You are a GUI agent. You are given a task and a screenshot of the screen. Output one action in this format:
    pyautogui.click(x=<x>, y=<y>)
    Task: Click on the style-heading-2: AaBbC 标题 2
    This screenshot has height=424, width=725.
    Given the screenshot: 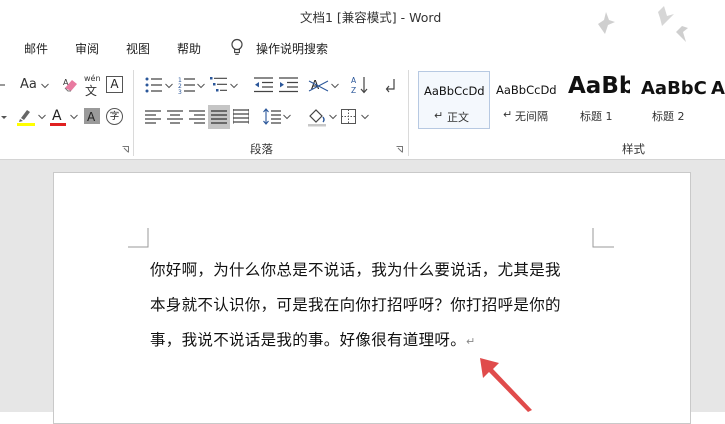 What is the action you would take?
    pyautogui.click(x=675, y=99)
    